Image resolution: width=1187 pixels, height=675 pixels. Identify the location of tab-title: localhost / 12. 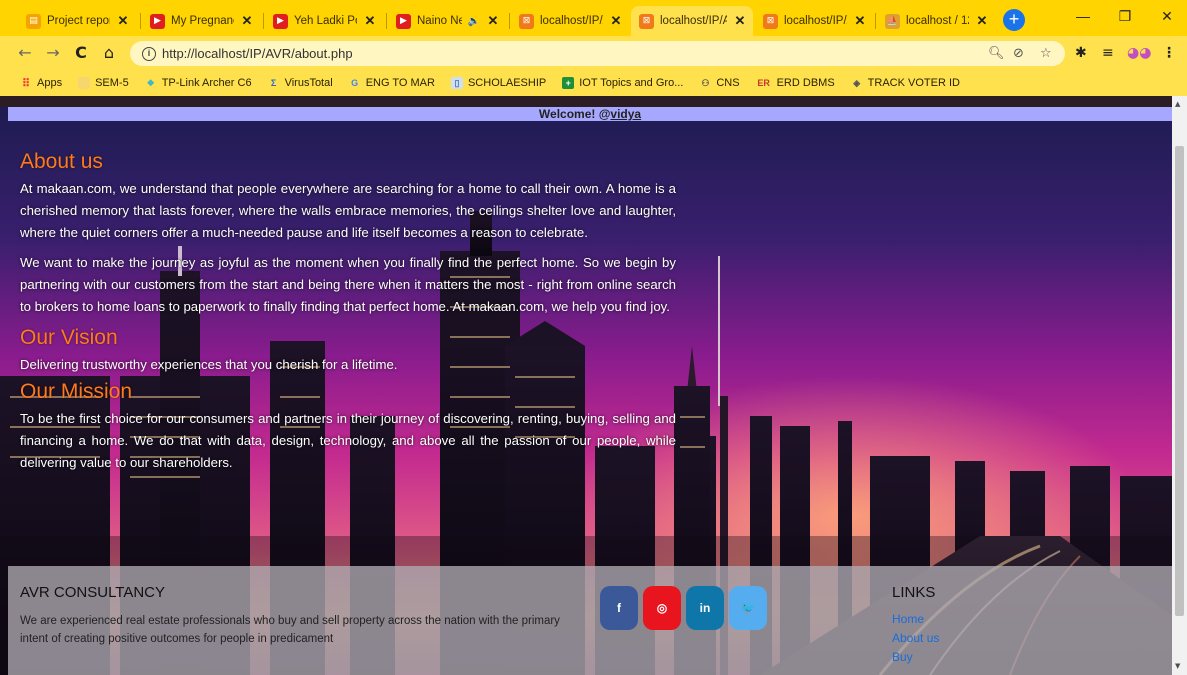
(937, 21).